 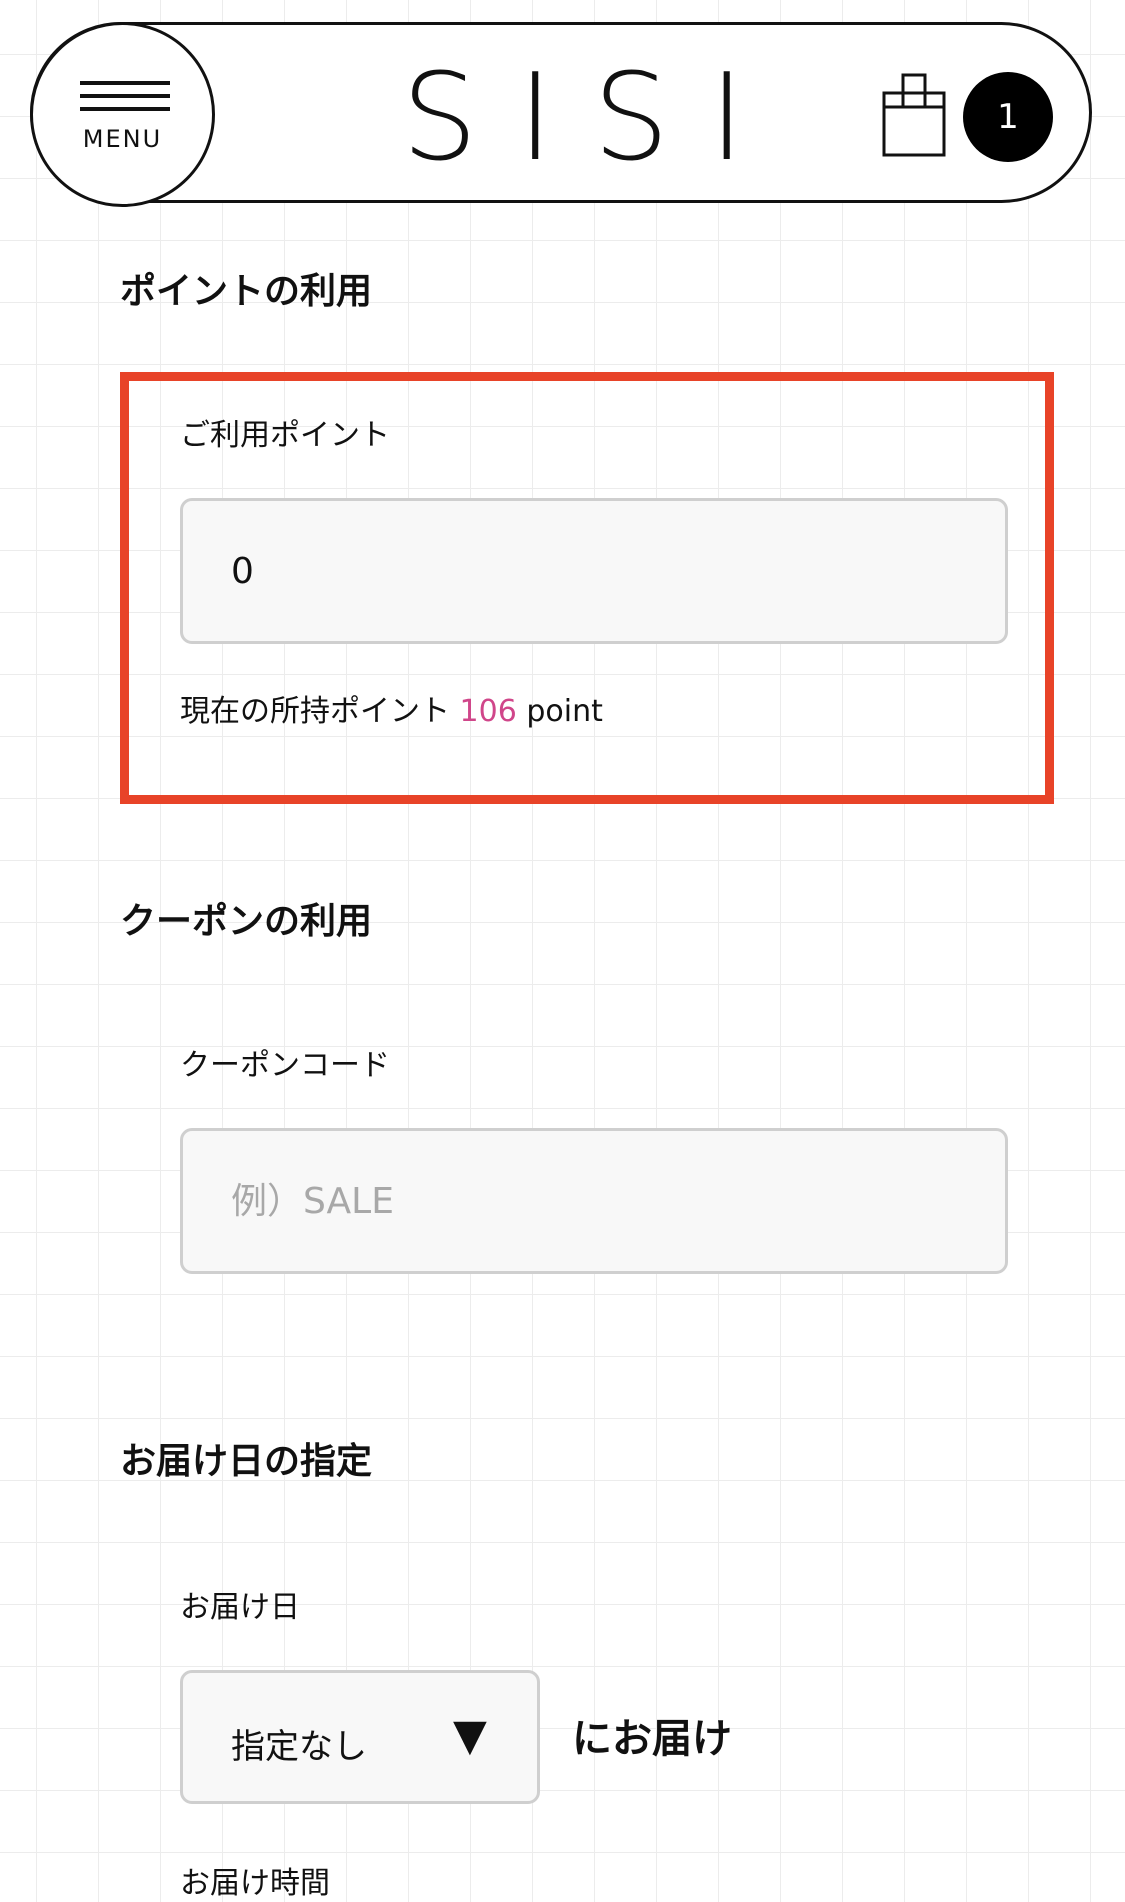 I want to click on menu-button: MENU, so click(x=122, y=114).